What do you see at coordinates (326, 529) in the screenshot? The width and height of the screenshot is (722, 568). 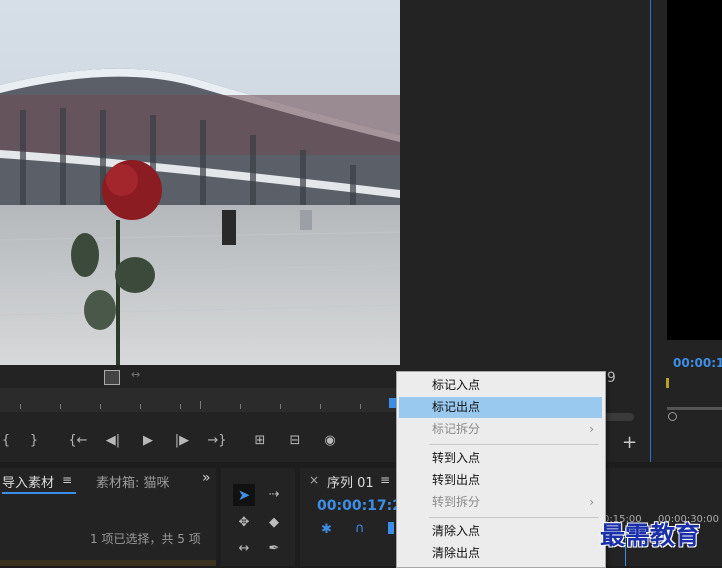 I see `snap-icon: ✱` at bounding box center [326, 529].